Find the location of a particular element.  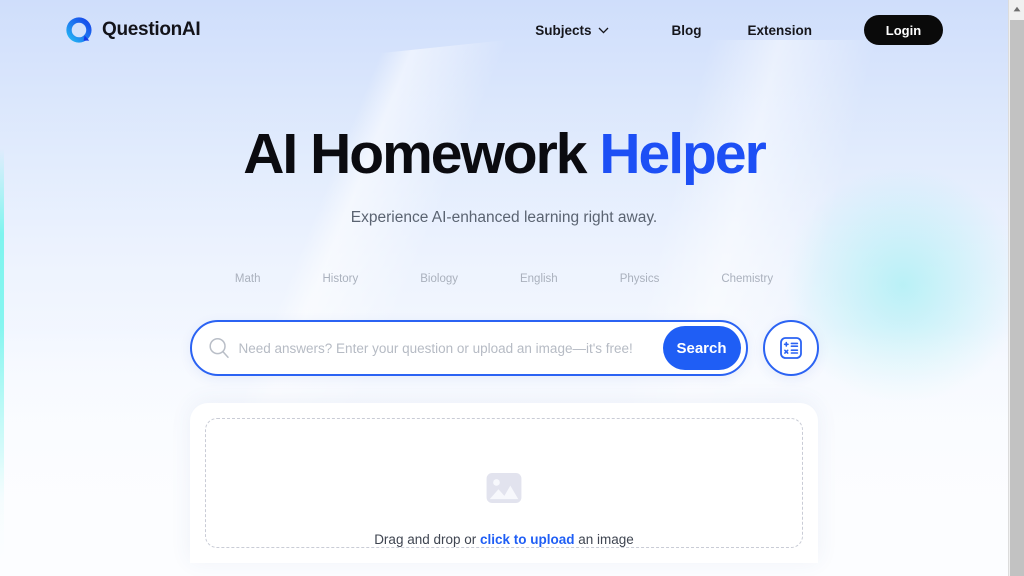

headline-main: AI Homework is located at coordinates (415, 154).